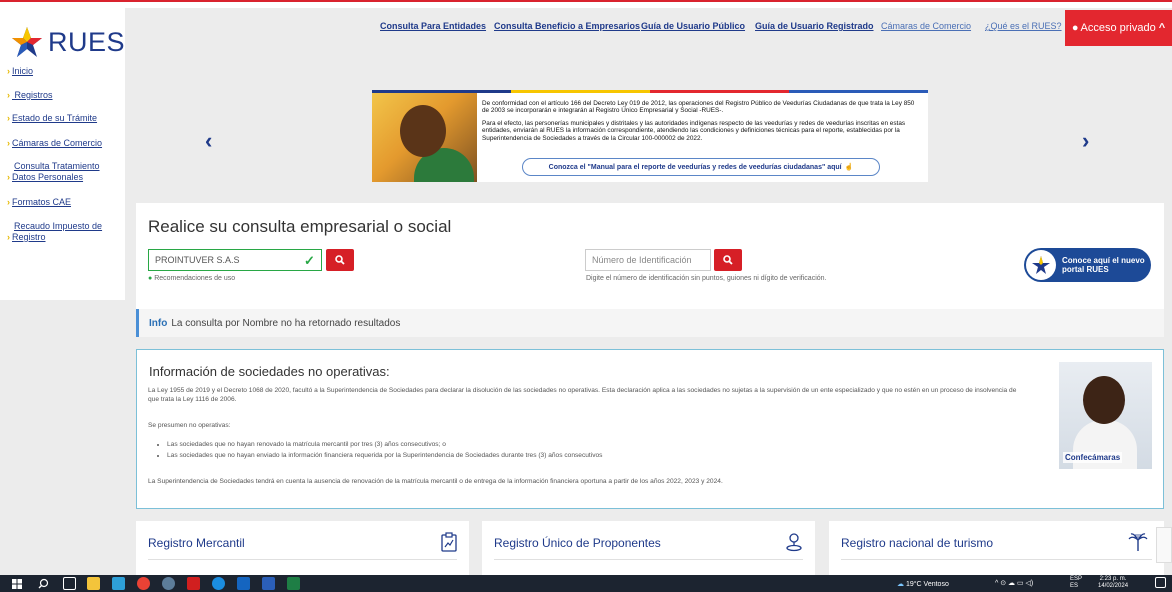 This screenshot has width=1172, height=592. I want to click on sidebar-item-label: Inicio, so click(23, 71).